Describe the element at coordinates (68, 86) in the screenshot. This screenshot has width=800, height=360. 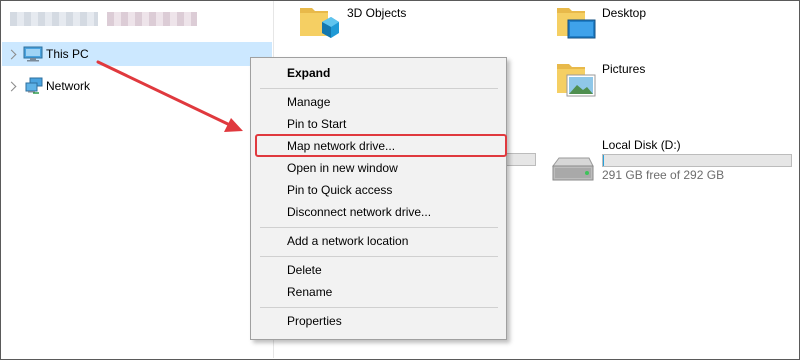
I see `nav-item-label: Network` at that location.